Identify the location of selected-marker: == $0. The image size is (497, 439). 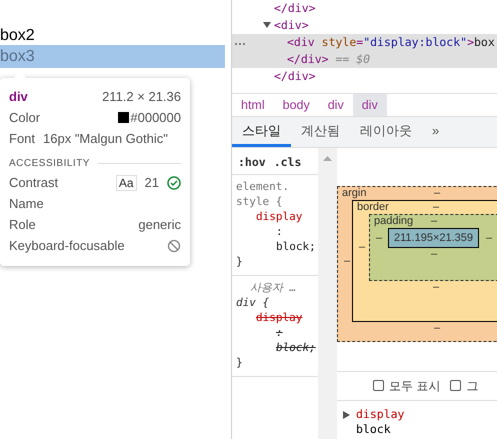
(352, 59).